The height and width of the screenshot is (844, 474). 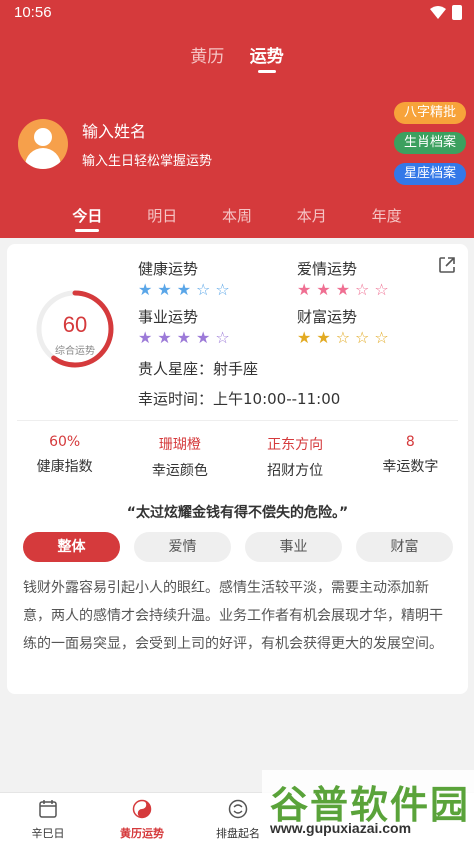 What do you see at coordinates (312, 218) in the screenshot?
I see `tab-month: 本月` at bounding box center [312, 218].